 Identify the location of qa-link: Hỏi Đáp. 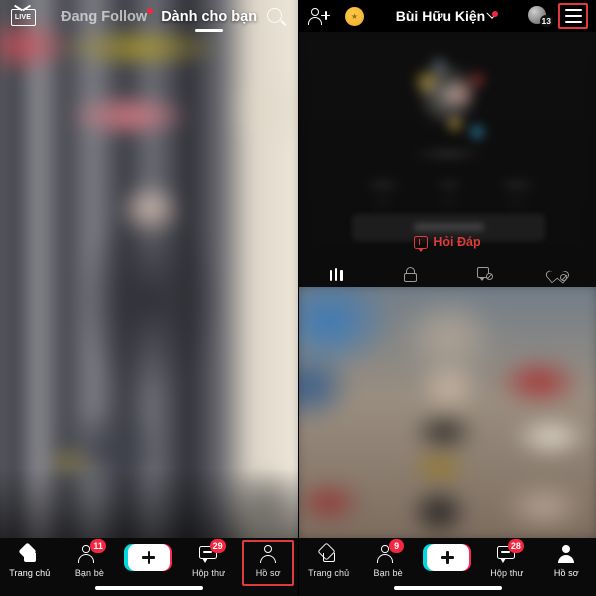
(447, 243).